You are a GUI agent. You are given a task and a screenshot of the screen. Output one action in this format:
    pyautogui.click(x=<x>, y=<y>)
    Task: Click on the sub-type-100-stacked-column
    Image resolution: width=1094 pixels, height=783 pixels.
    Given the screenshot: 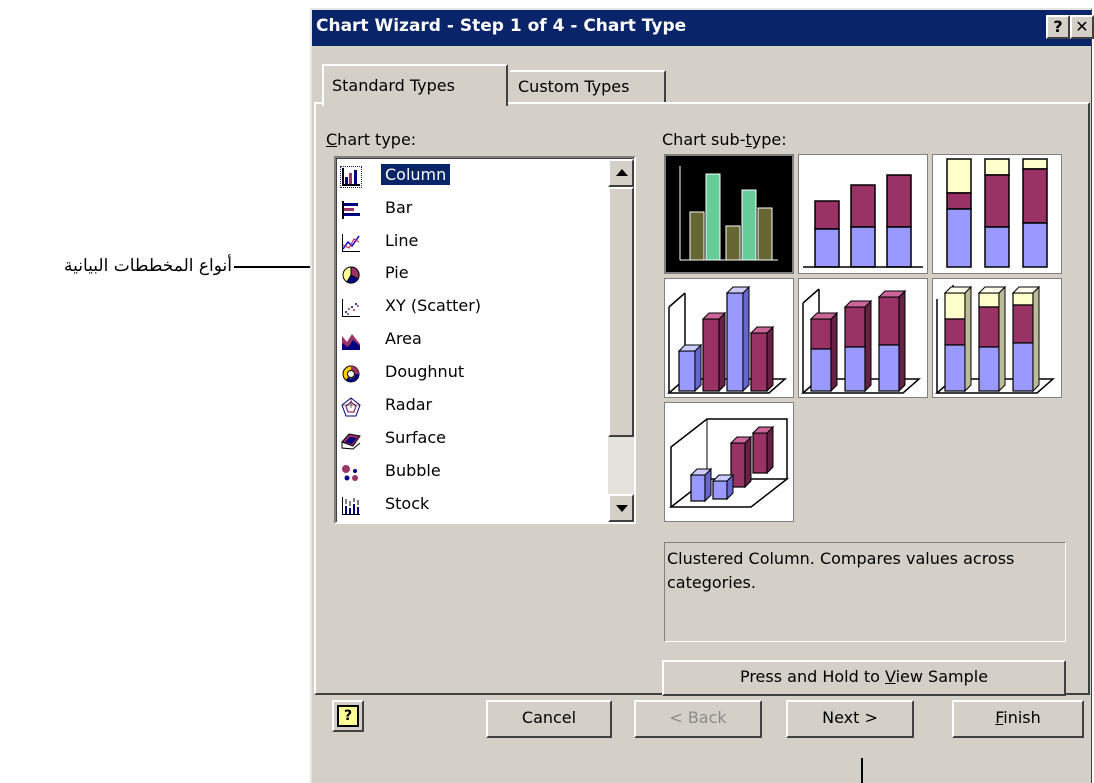 What is the action you would take?
    pyautogui.click(x=997, y=214)
    